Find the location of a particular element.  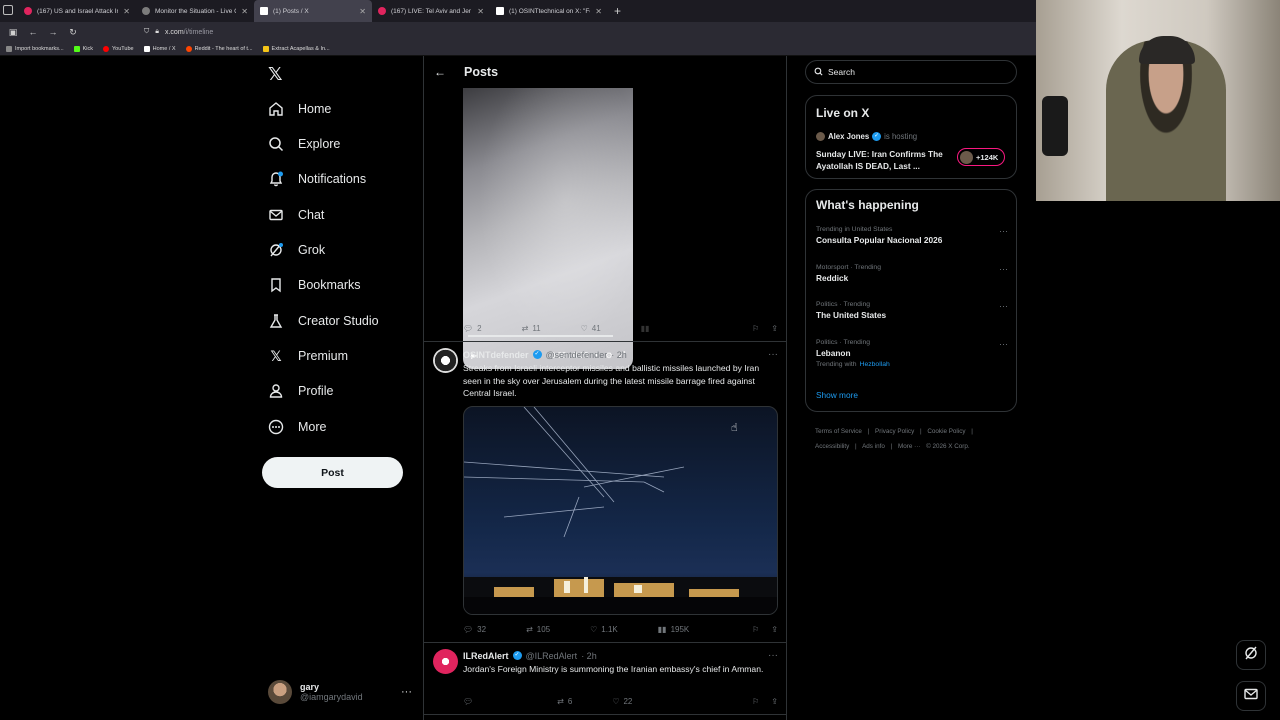

tab-title: (167) US and Israel Attack Iran is located at coordinates (78, 11).